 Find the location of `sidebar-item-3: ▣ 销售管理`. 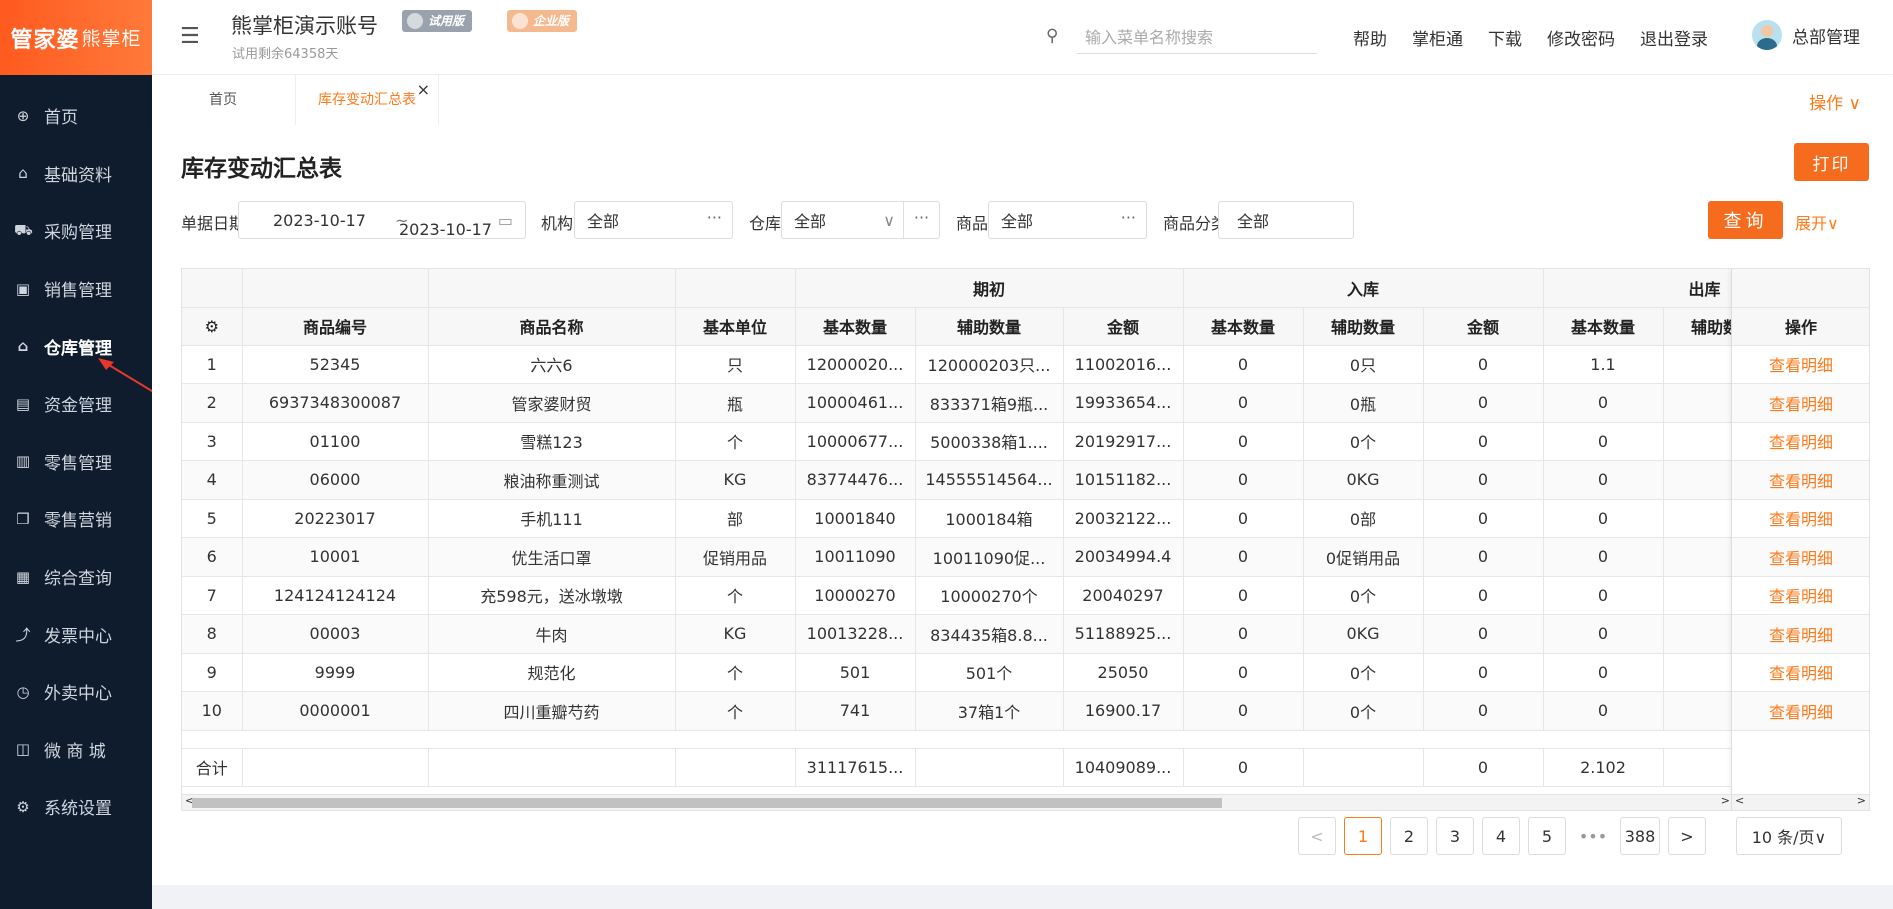

sidebar-item-3: ▣ 销售管理 is located at coordinates (76, 289).